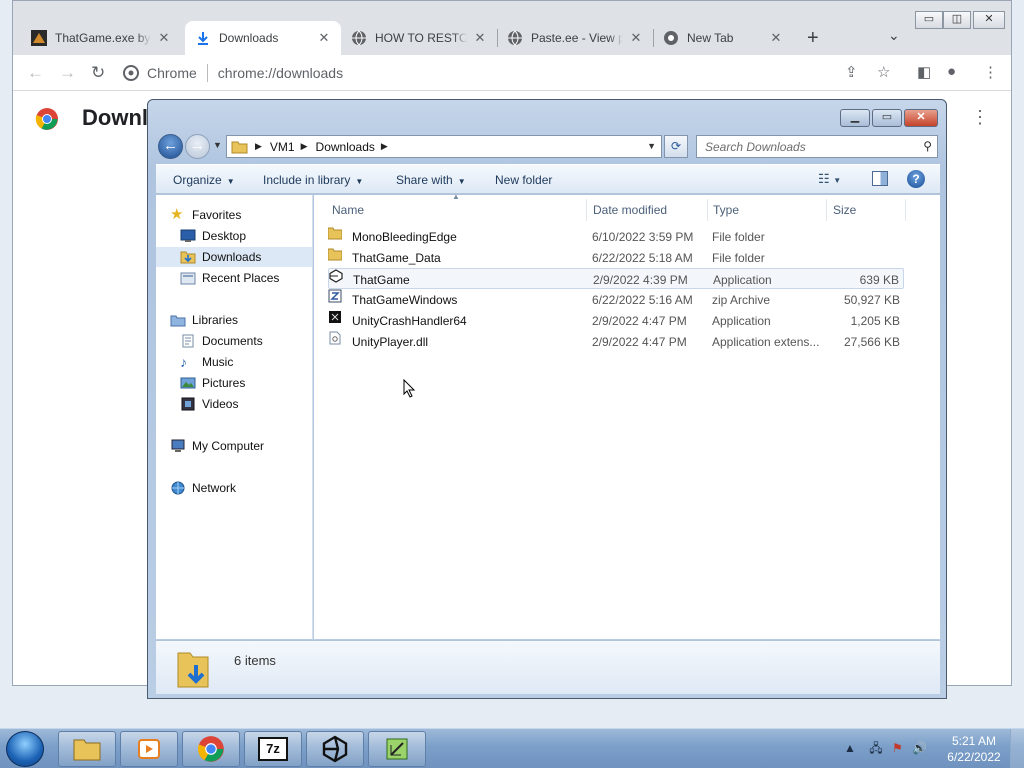 The width and height of the screenshot is (1024, 768). What do you see at coordinates (924, 72) in the screenshot?
I see `side-panel-icon: ◧` at bounding box center [924, 72].